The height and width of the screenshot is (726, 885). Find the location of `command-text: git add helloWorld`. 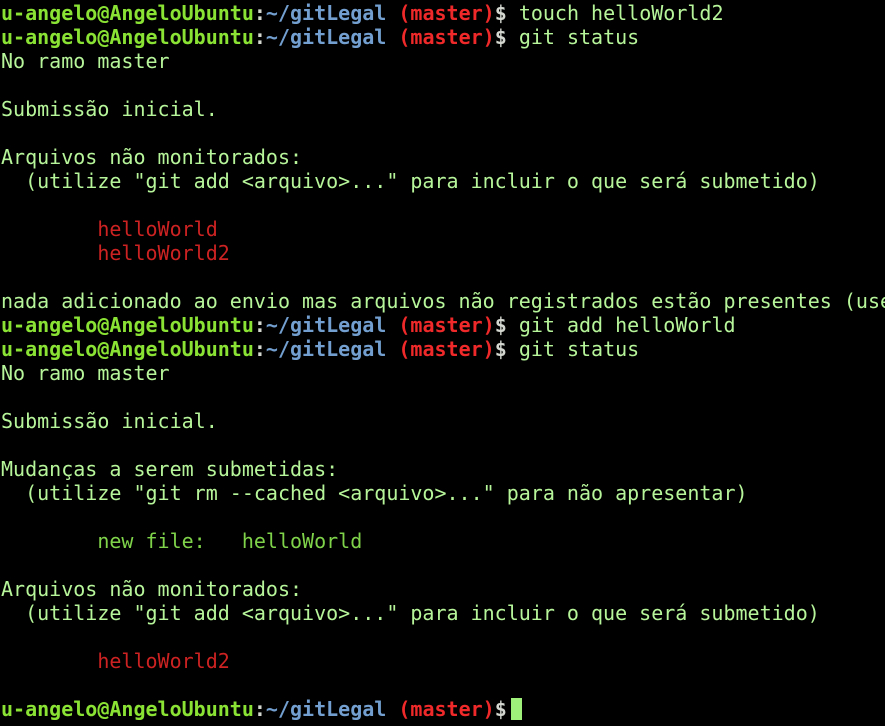

command-text: git add helloWorld is located at coordinates (627, 325).